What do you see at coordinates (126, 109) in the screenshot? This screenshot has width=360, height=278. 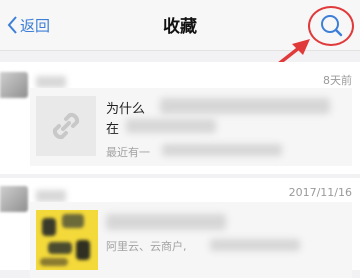 I see `link-title-line1: 为什么` at bounding box center [126, 109].